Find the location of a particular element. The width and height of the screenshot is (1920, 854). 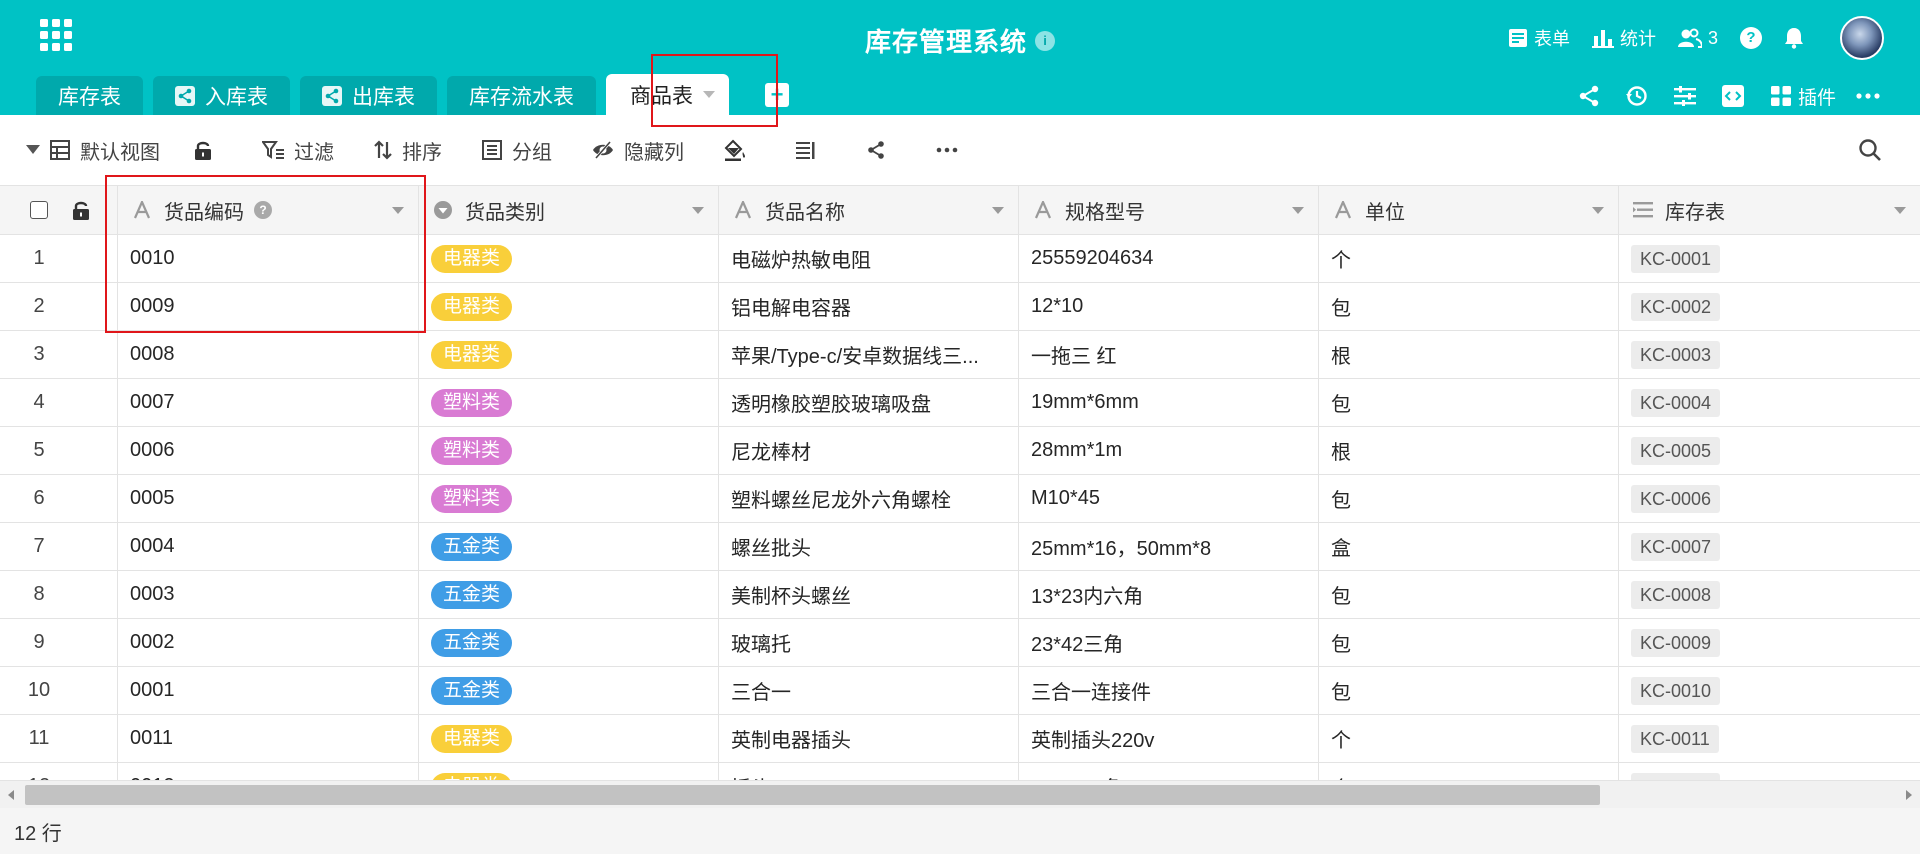

cell-stock: KC-0002 is located at coordinates (1769, 306).